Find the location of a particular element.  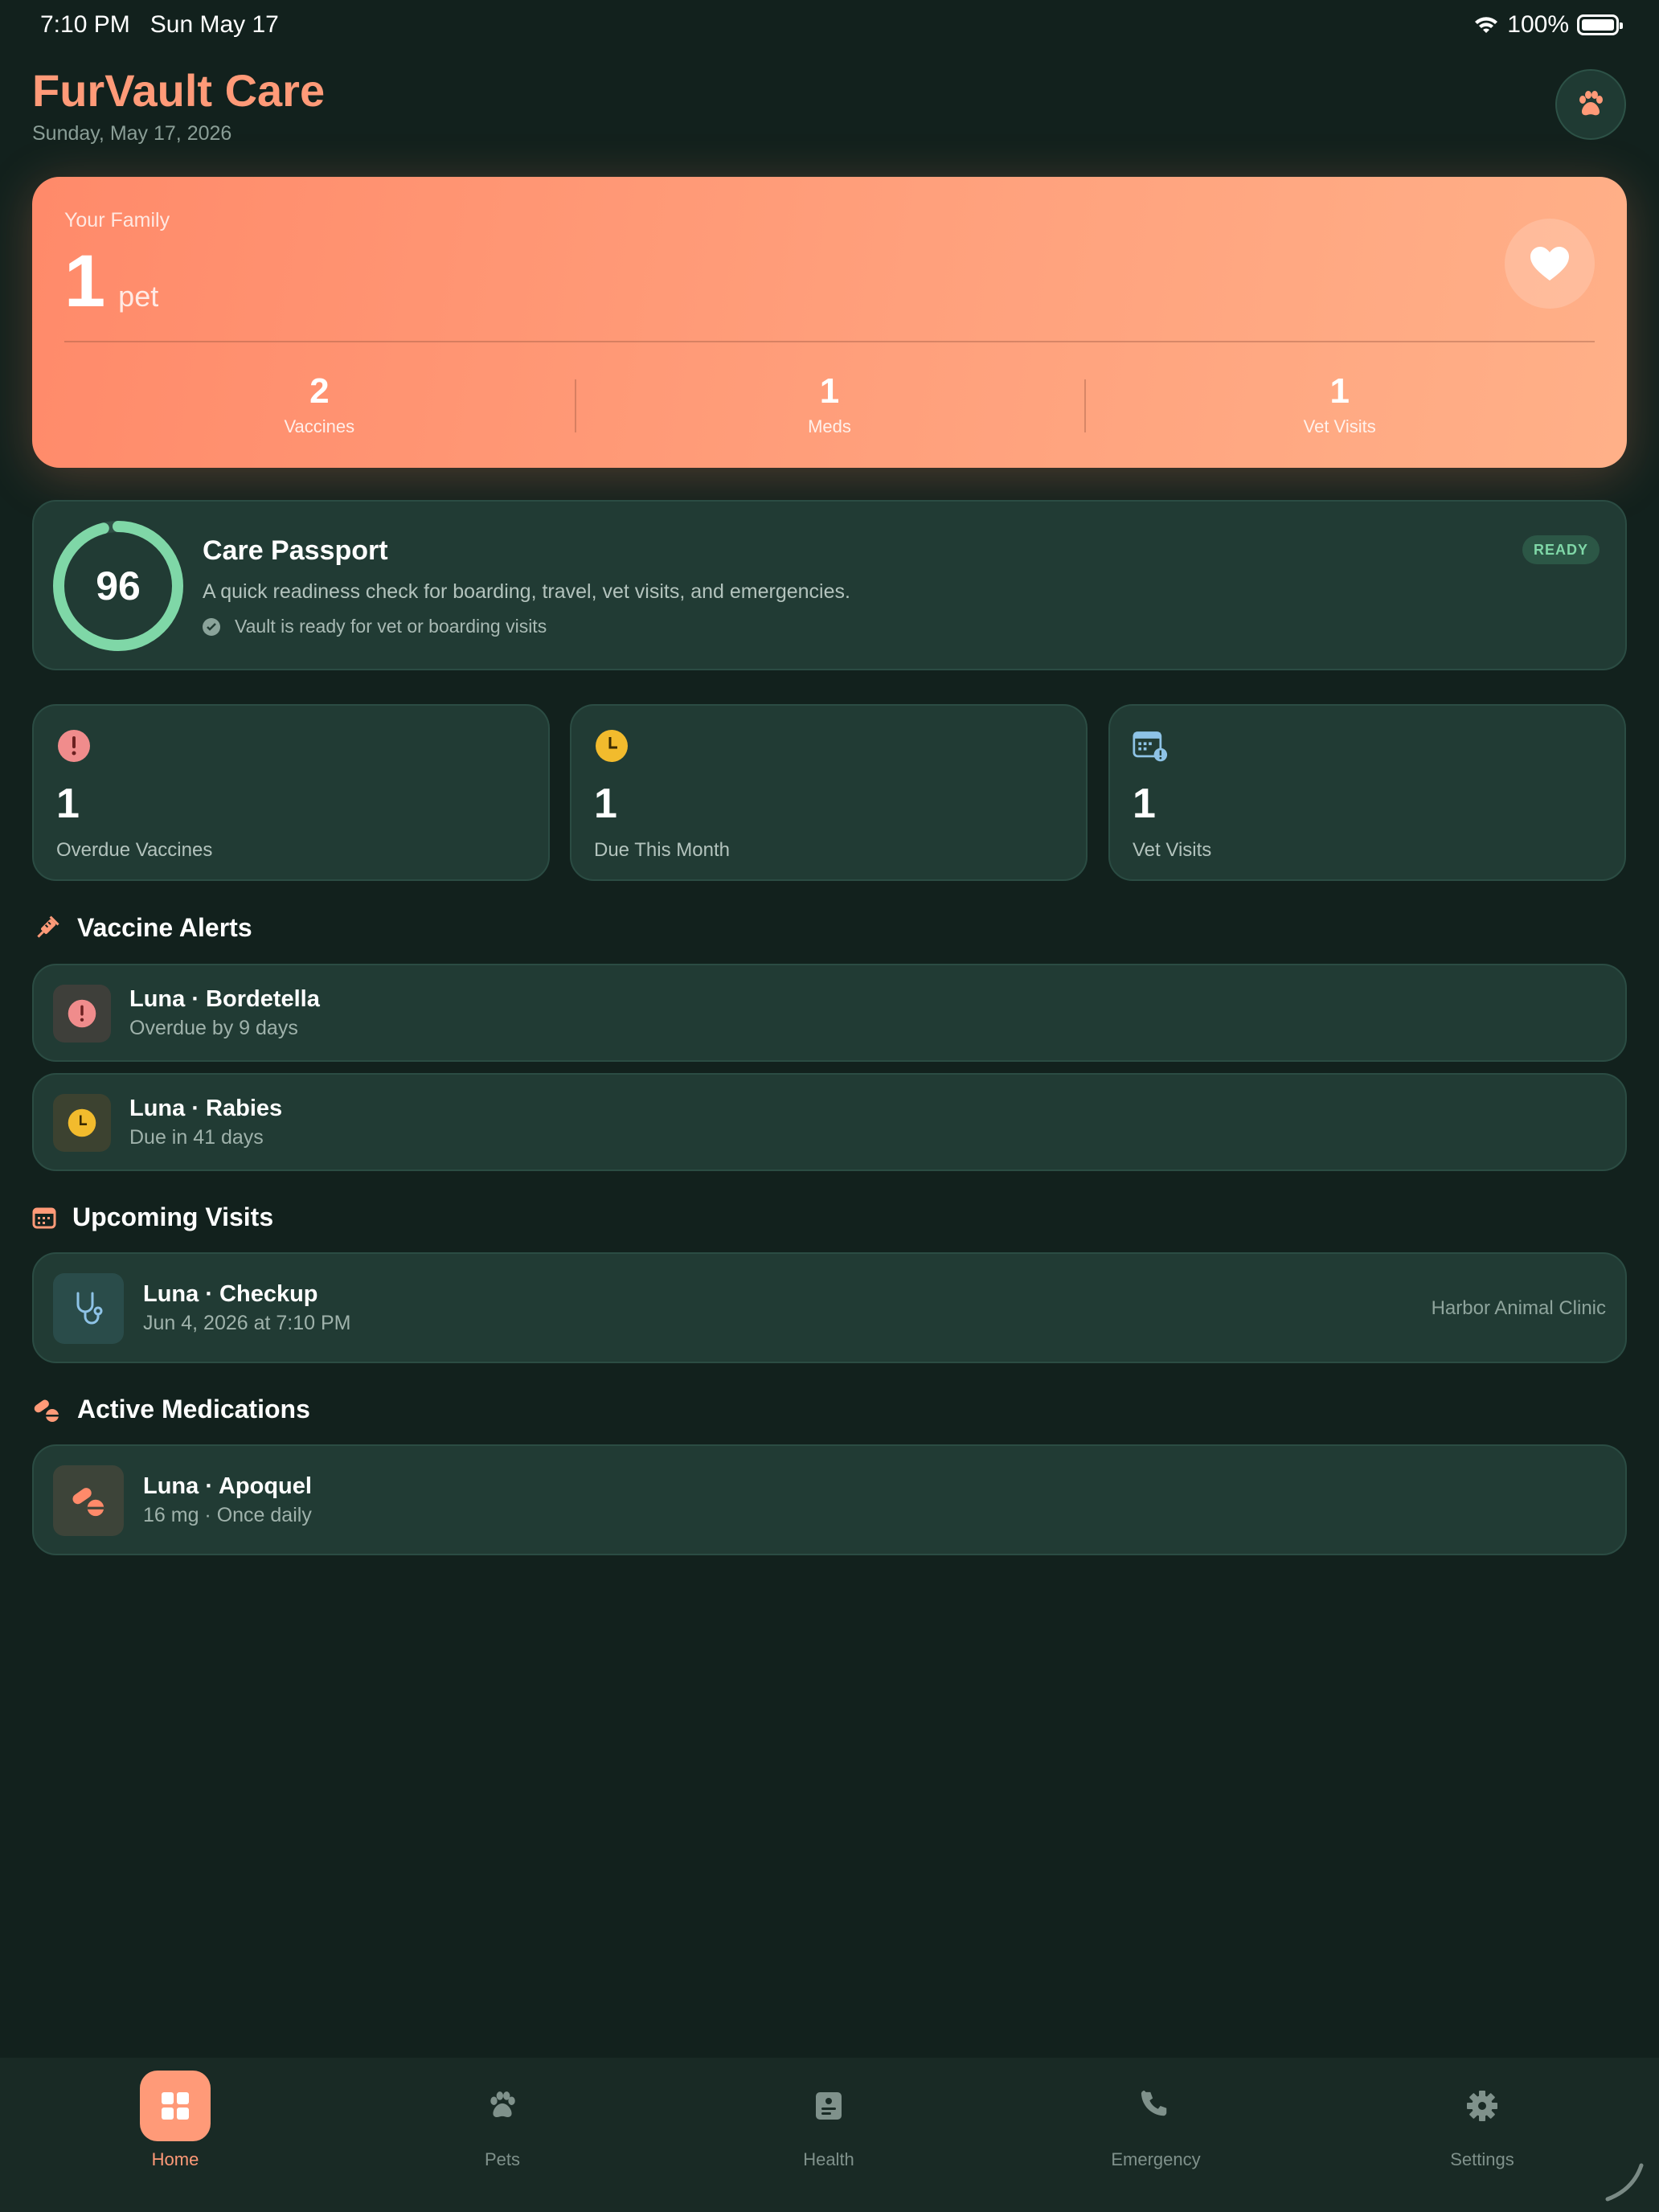

section-title: Active Medications is located at coordinates (193, 1409).